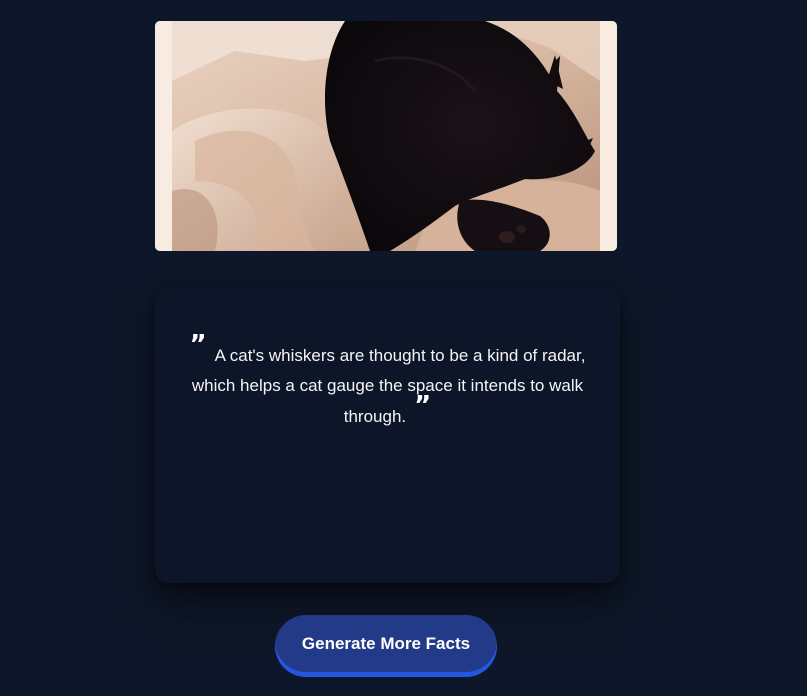 The image size is (807, 696). Describe the element at coordinates (198, 345) in the screenshot. I see `open-quote-icon: ”` at that location.